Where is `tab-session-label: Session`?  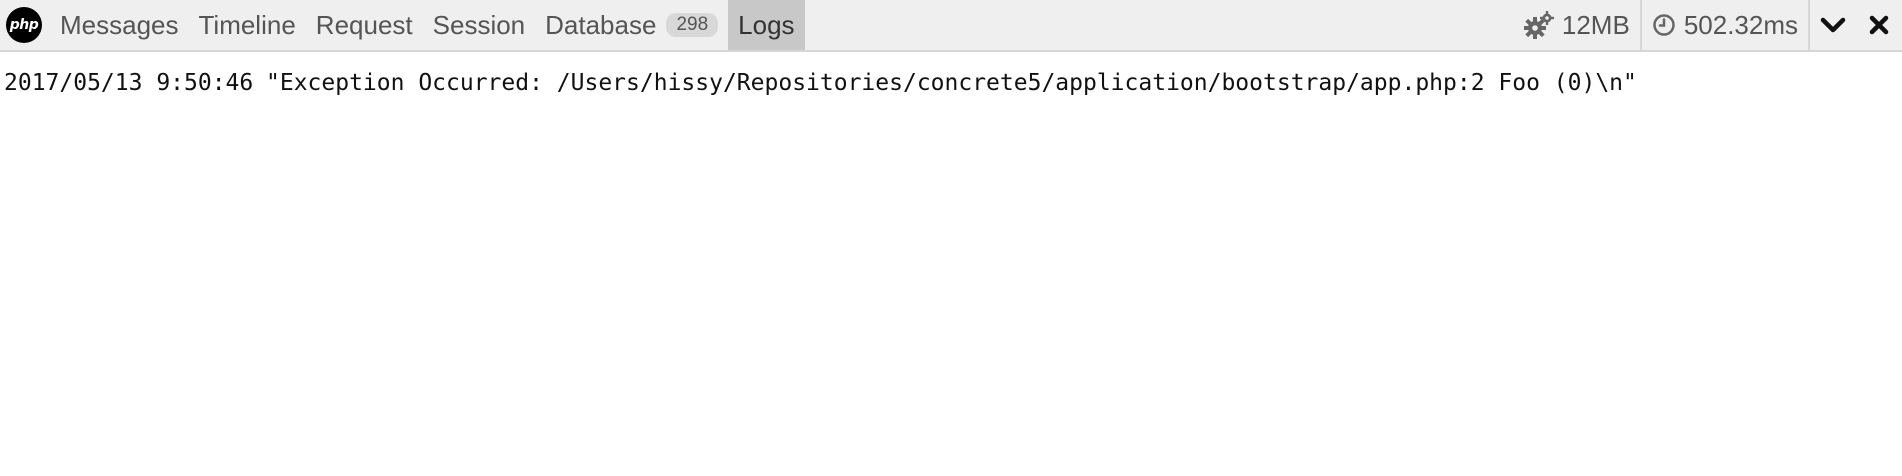
tab-session-label: Session is located at coordinates (479, 24).